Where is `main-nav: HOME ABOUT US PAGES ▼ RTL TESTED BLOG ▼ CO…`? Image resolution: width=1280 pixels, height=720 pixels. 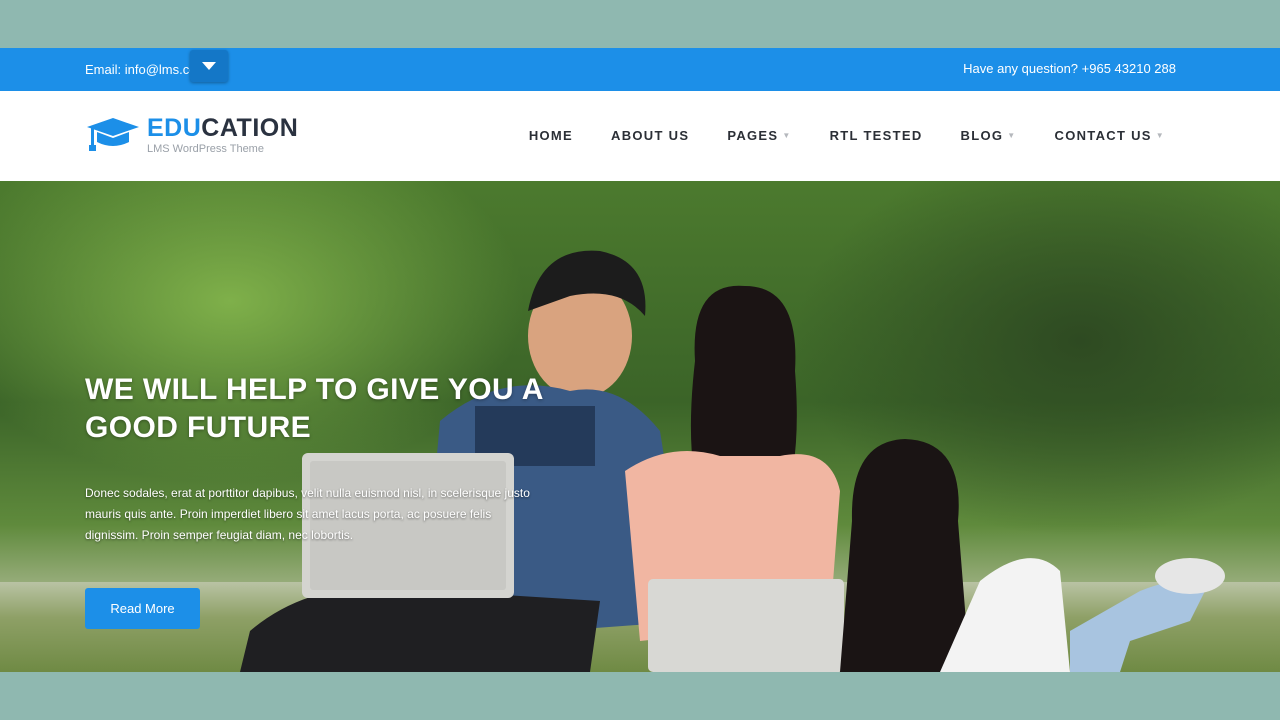 main-nav: HOME ABOUT US PAGES ▼ RTL TESTED BLOG ▼ CO… is located at coordinates (847, 135).